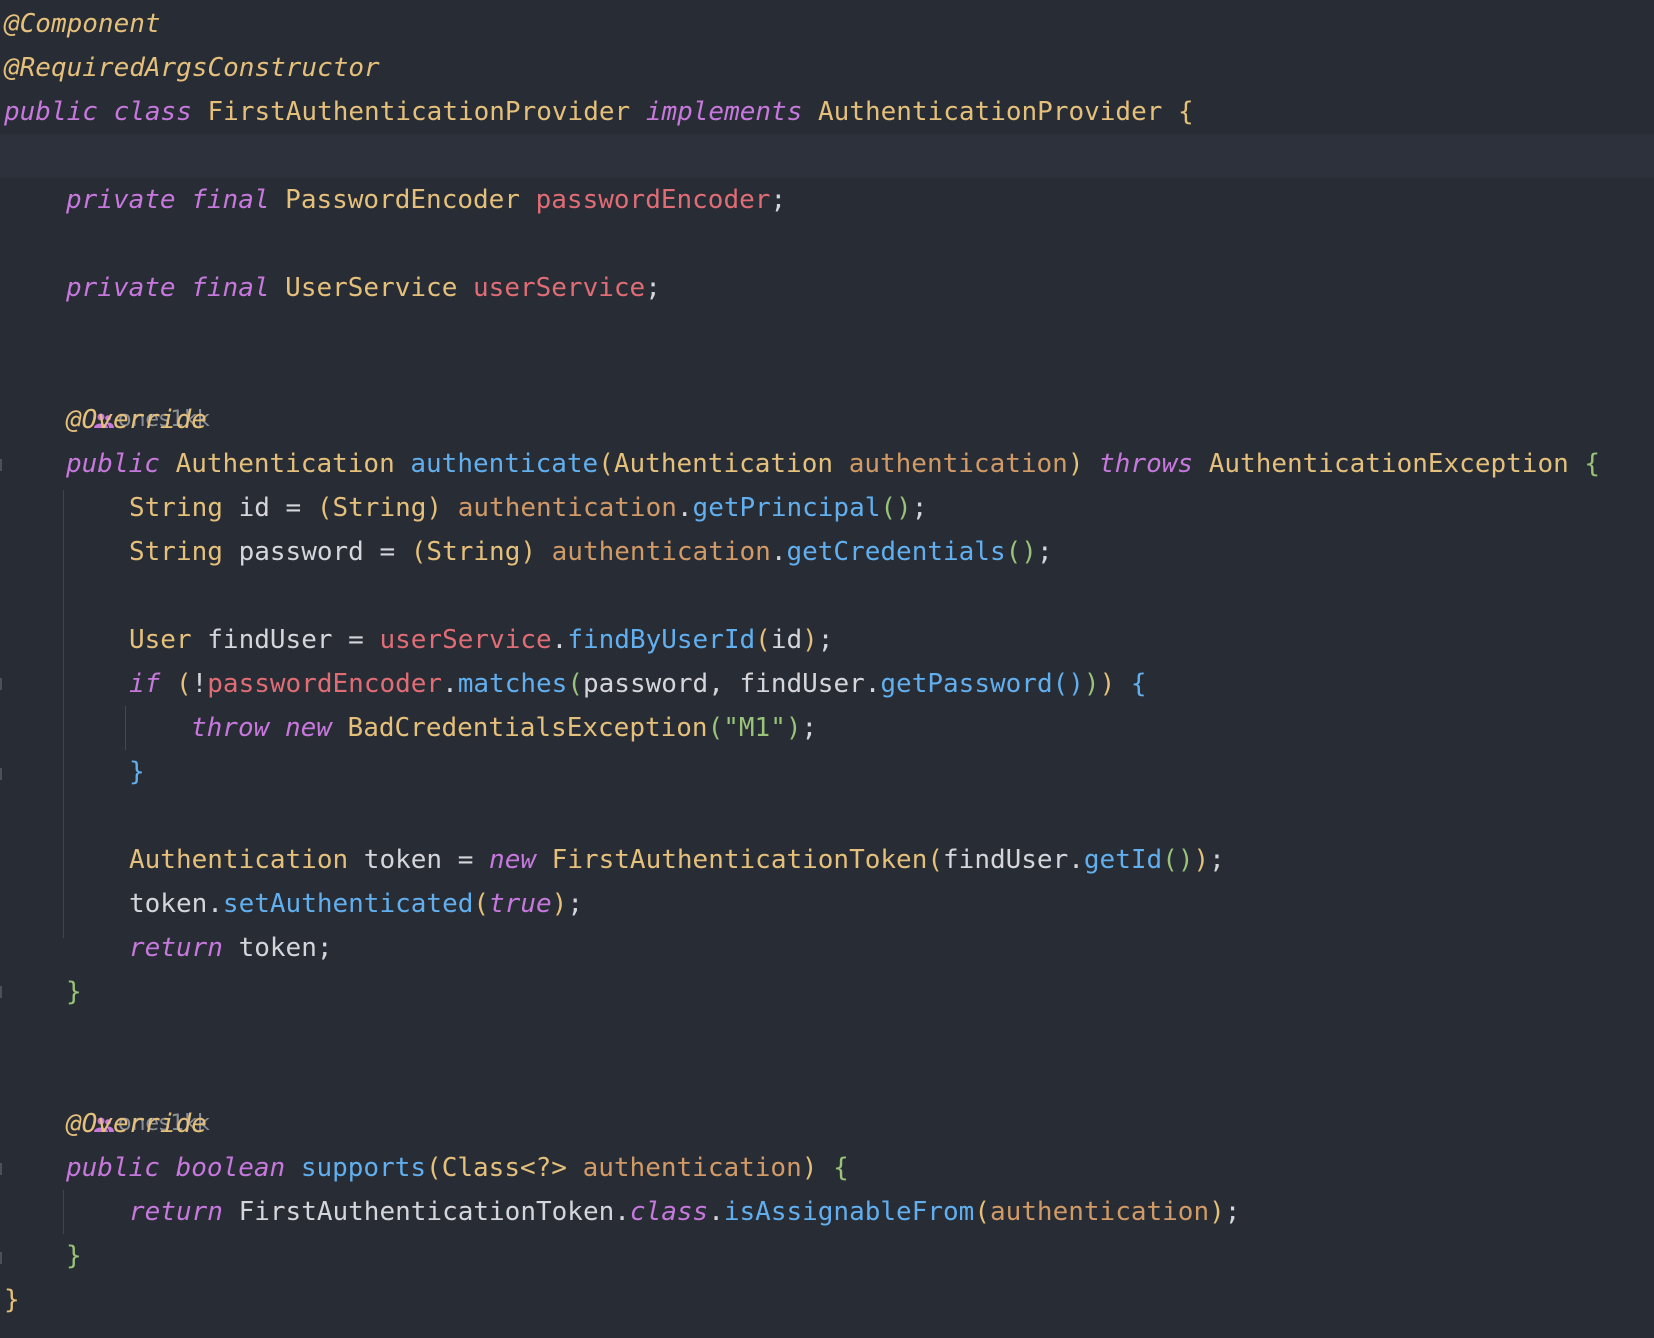 This screenshot has height=1338, width=1654. I want to click on code-token: authentication, so click(661, 552).